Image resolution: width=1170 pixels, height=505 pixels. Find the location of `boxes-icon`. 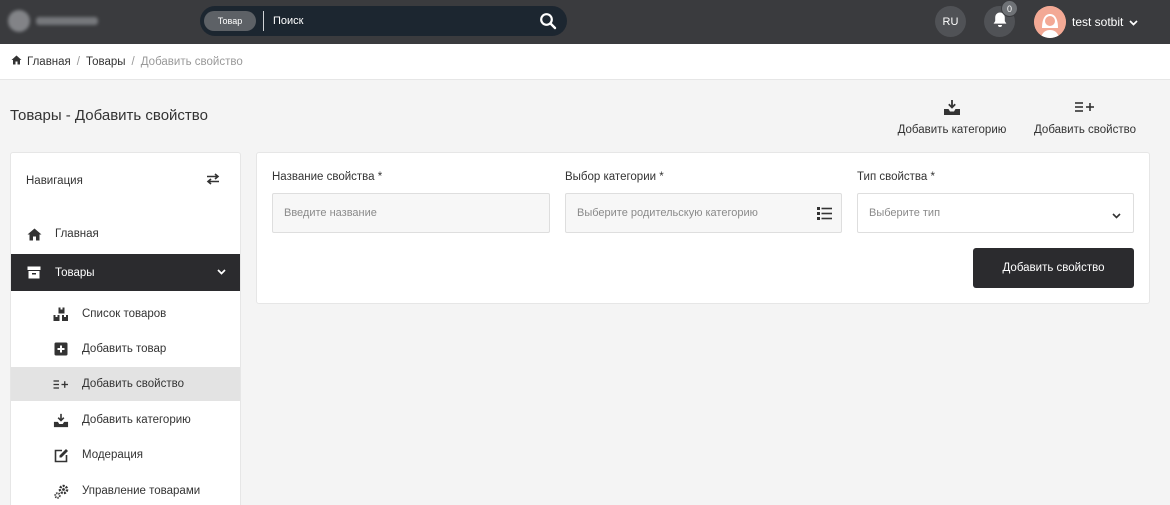

boxes-icon is located at coordinates (61, 314).